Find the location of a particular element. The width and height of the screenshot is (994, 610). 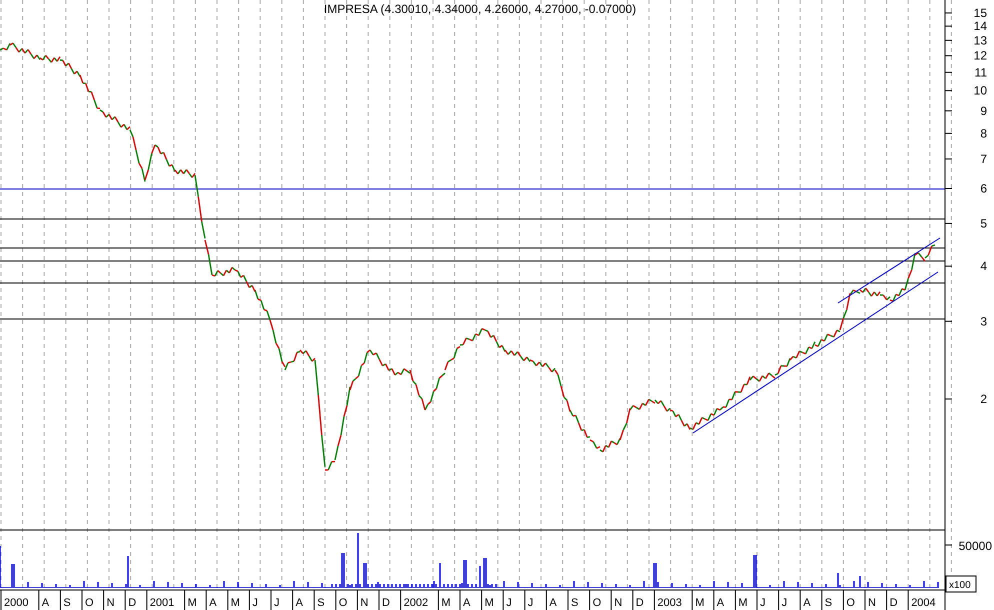

price-tick-label: 11 is located at coordinates (980, 72).